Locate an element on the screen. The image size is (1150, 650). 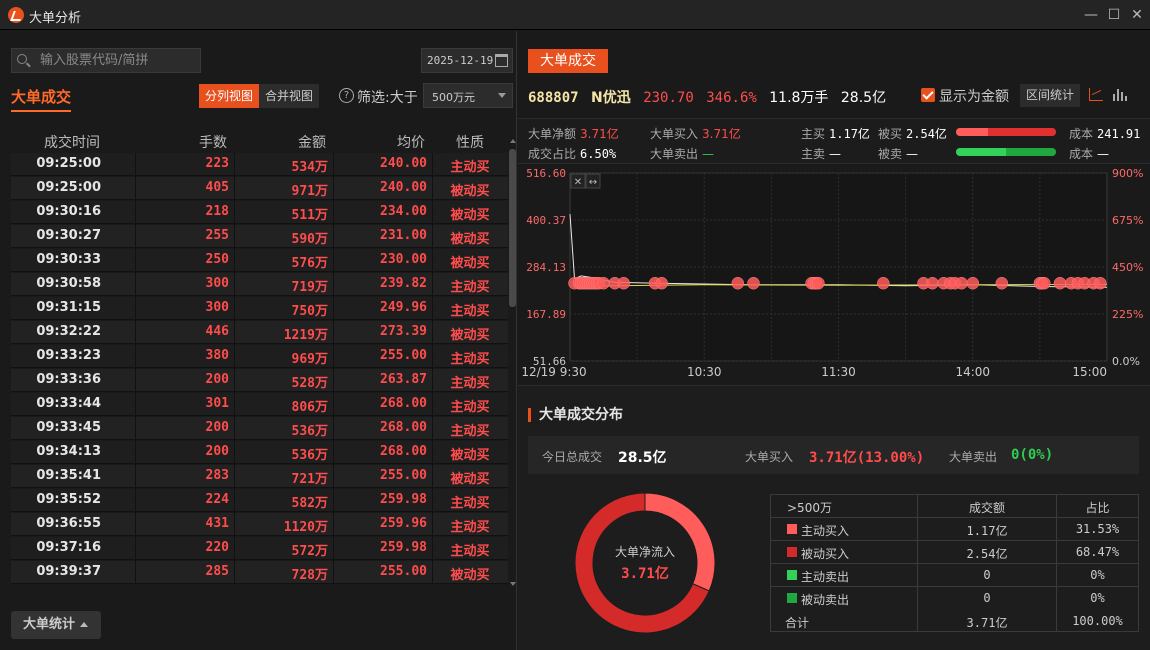
ratio-label: 成交占比 is located at coordinates (552, 154).